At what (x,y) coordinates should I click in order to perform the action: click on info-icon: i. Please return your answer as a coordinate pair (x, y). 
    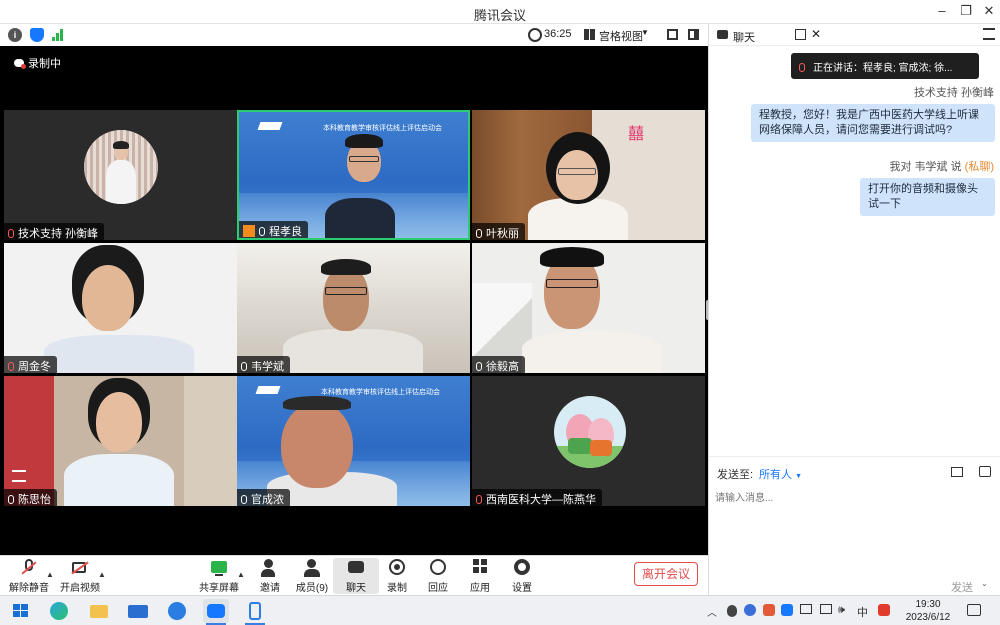
    Looking at the image, I should click on (15, 35).